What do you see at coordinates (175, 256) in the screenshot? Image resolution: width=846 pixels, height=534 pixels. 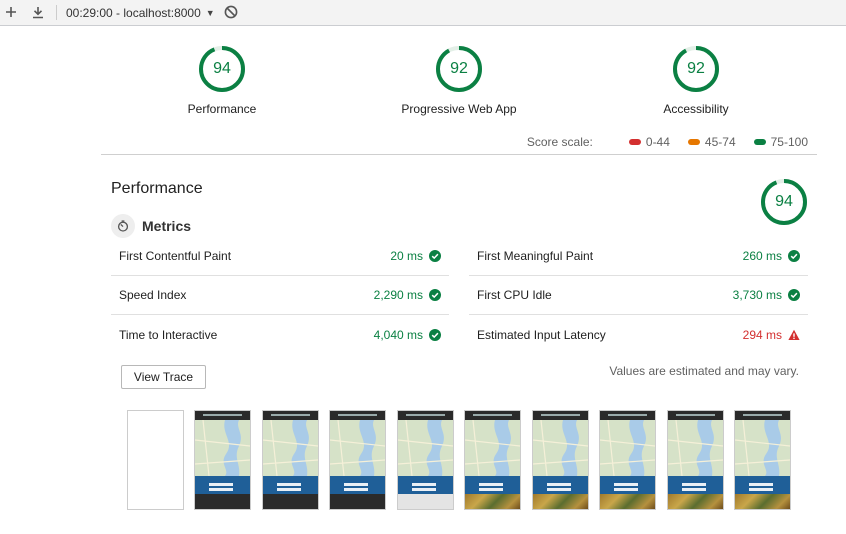 I see `metric-name: First Contentful Paint` at bounding box center [175, 256].